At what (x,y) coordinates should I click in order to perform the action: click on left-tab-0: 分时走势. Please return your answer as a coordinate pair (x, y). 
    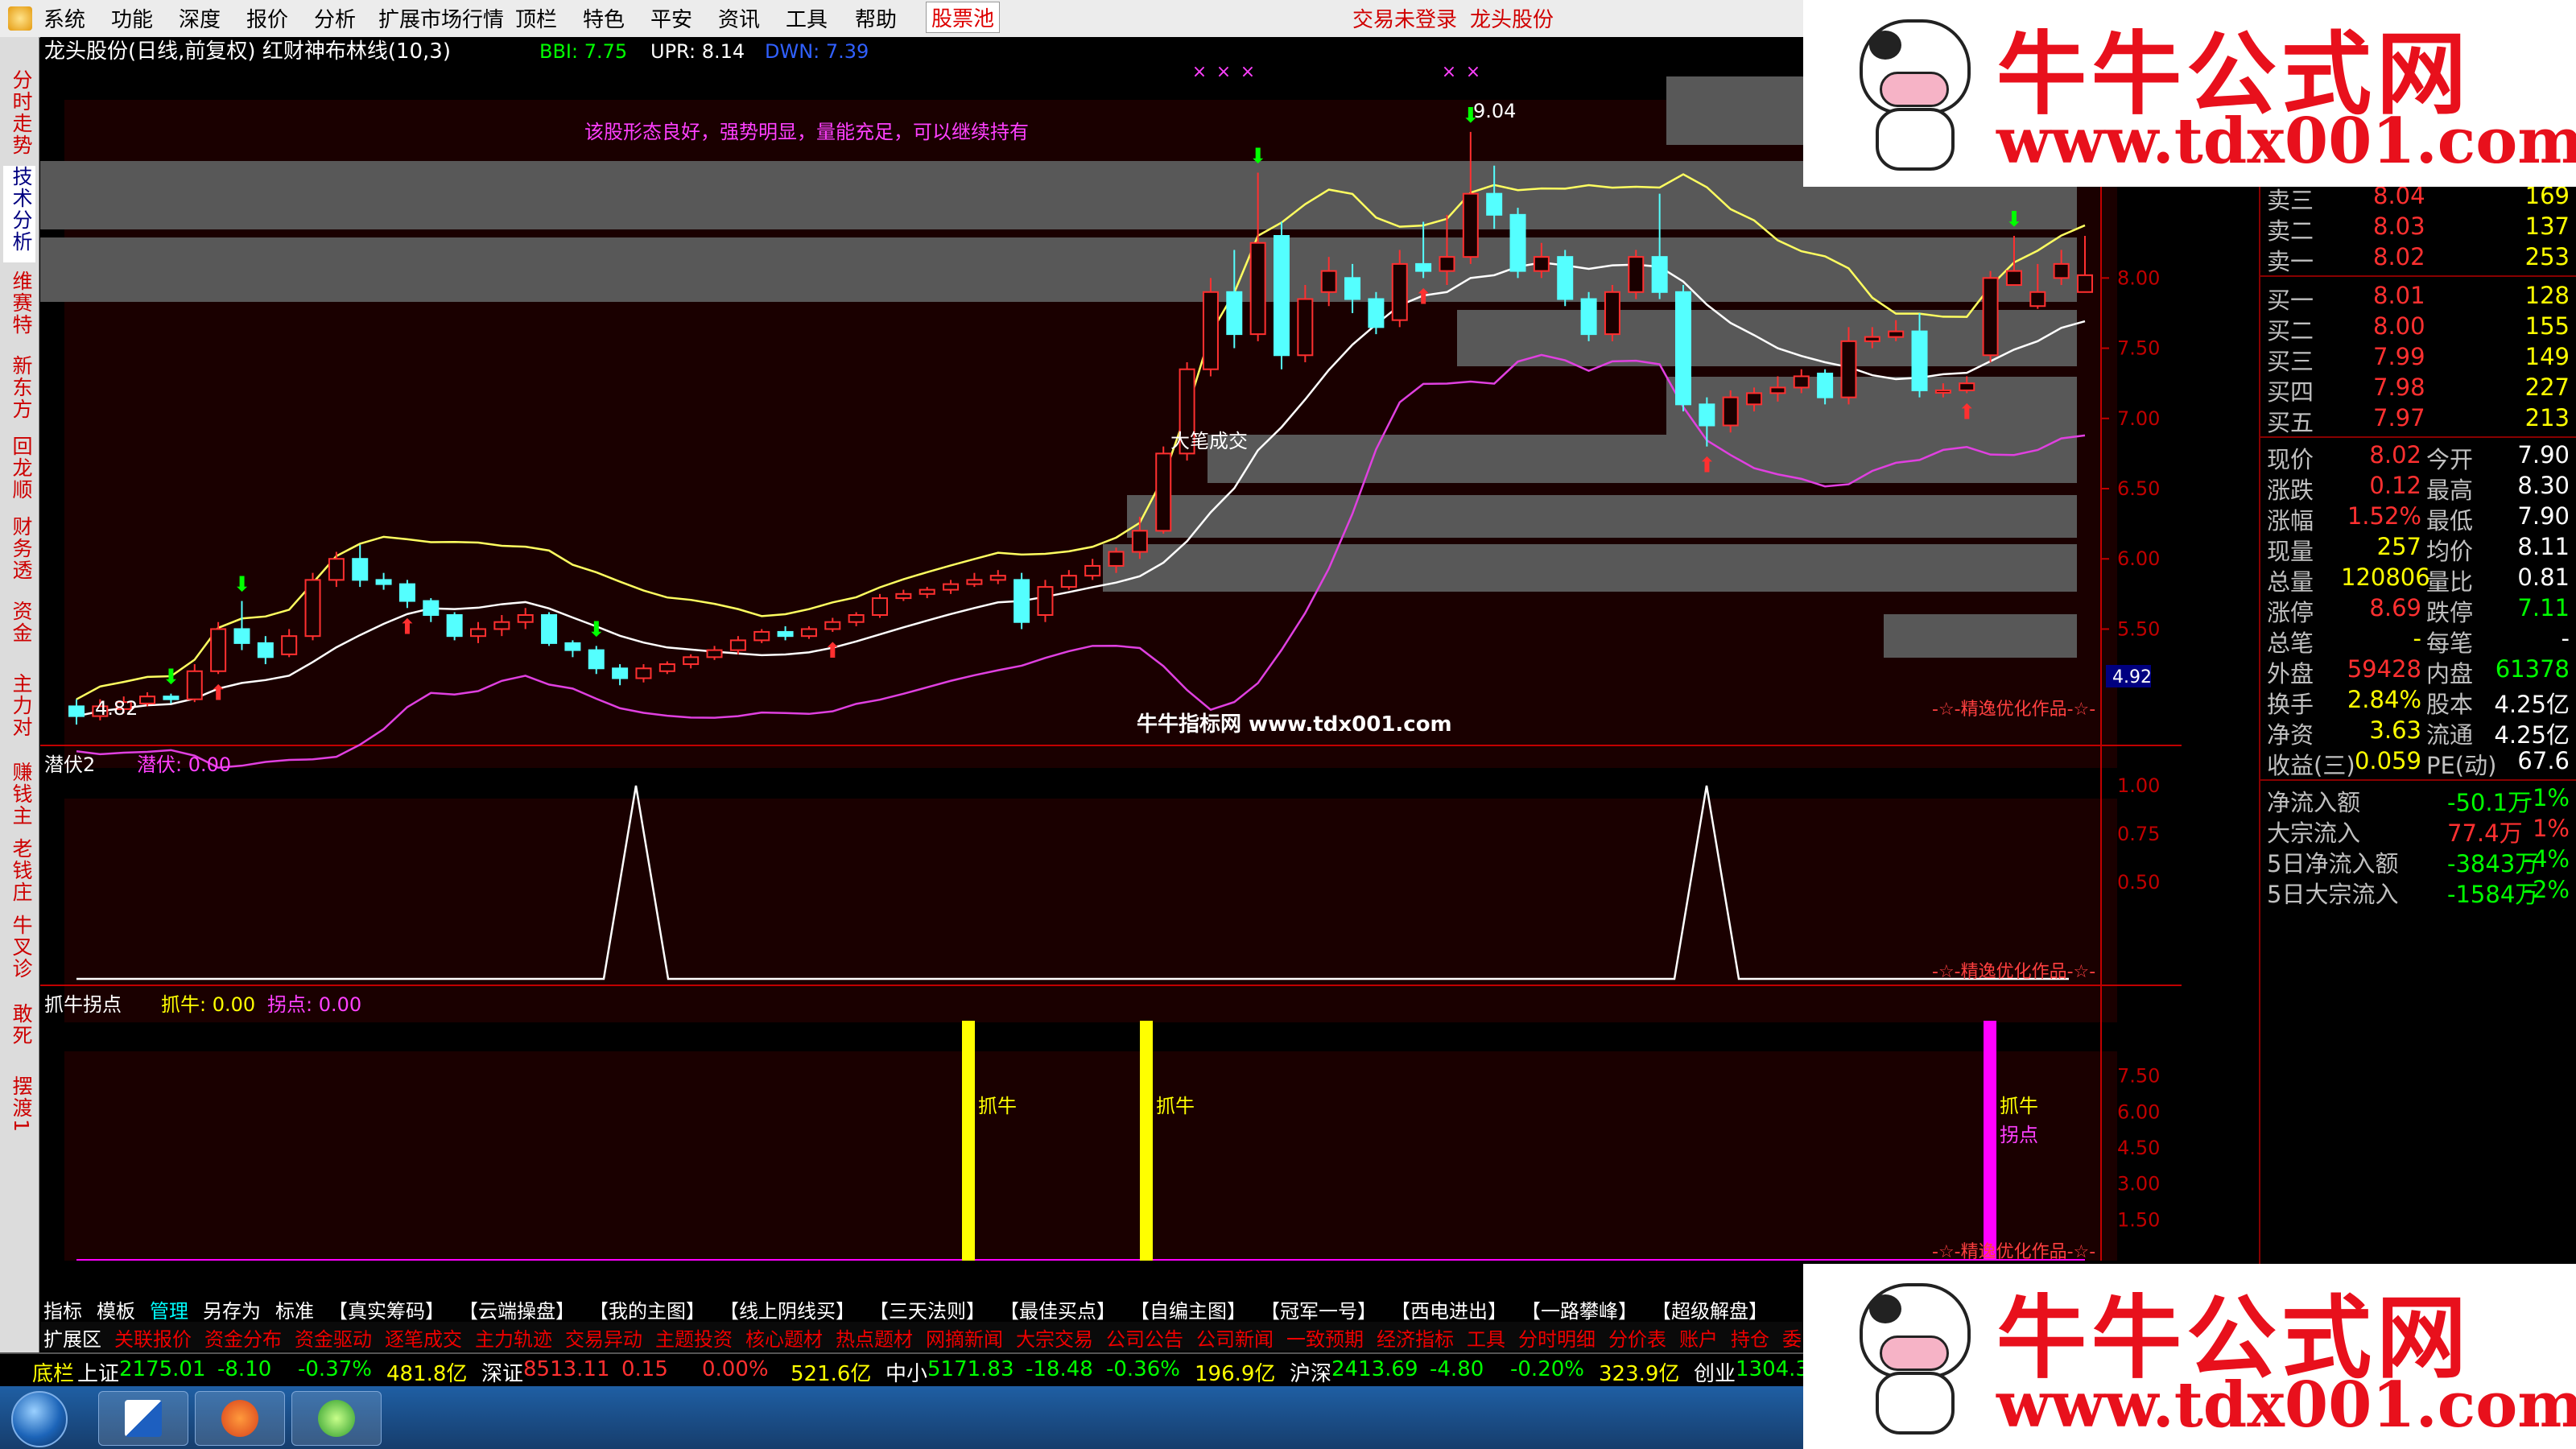
    Looking at the image, I should click on (19, 117).